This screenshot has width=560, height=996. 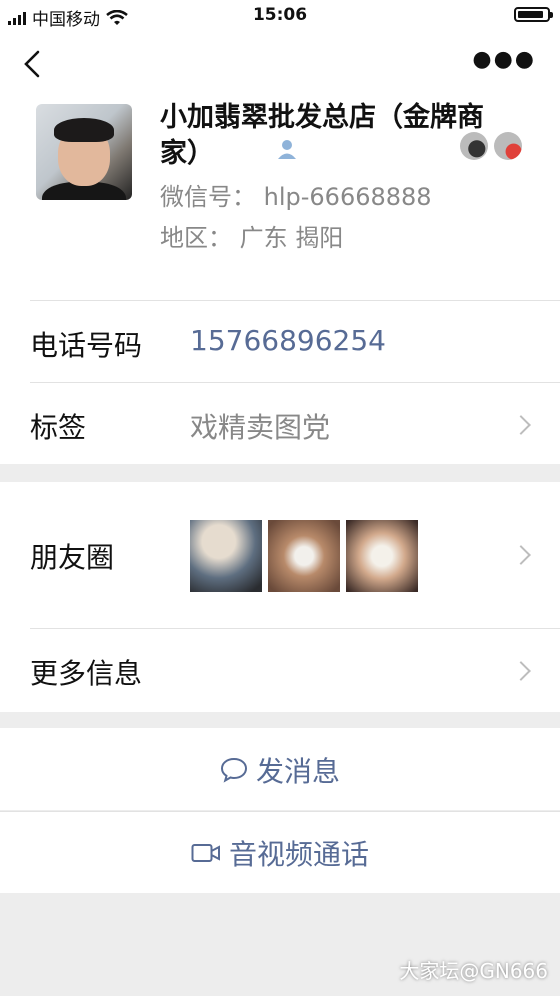 What do you see at coordinates (86, 345) in the screenshot?
I see `phone-label: 电话号码` at bounding box center [86, 345].